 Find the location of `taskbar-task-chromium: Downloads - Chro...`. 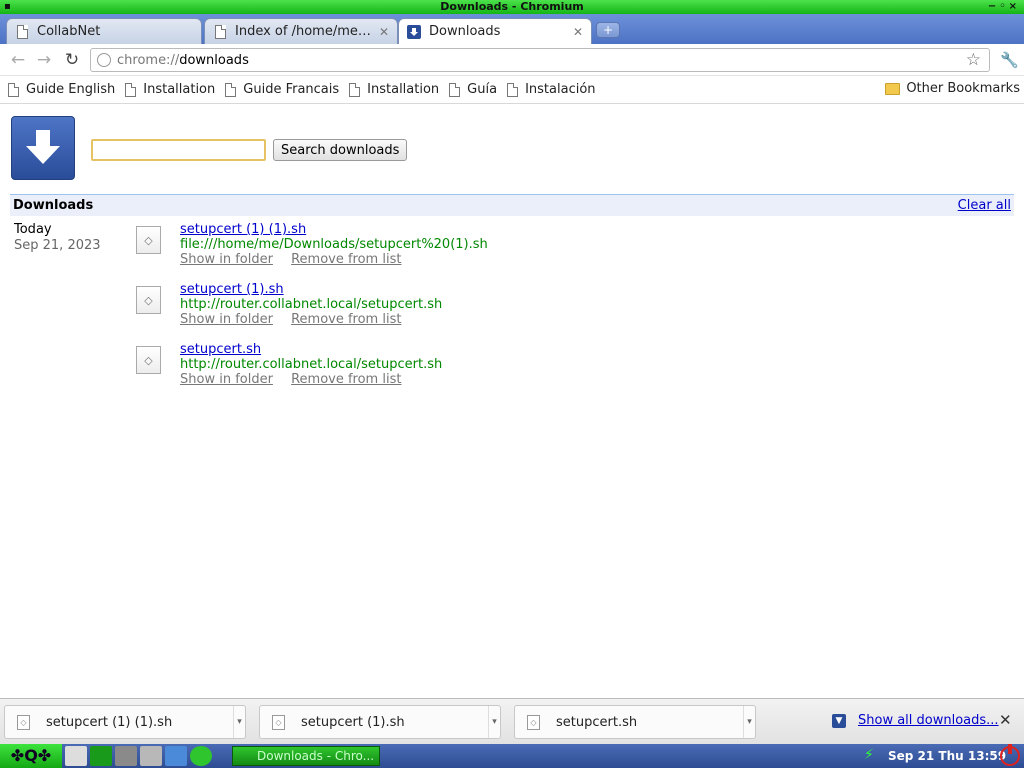

taskbar-task-chromium: Downloads - Chro... is located at coordinates (306, 756).